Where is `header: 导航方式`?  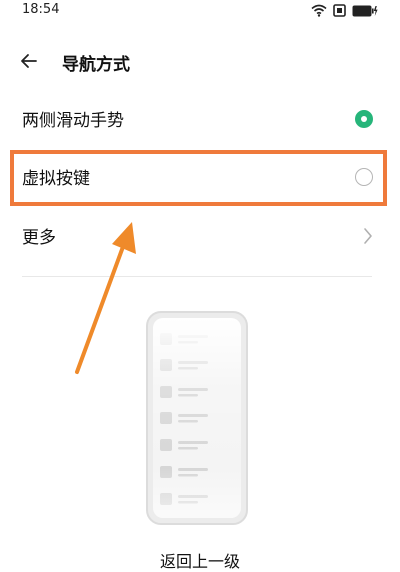
header: 导航方式 is located at coordinates (200, 62).